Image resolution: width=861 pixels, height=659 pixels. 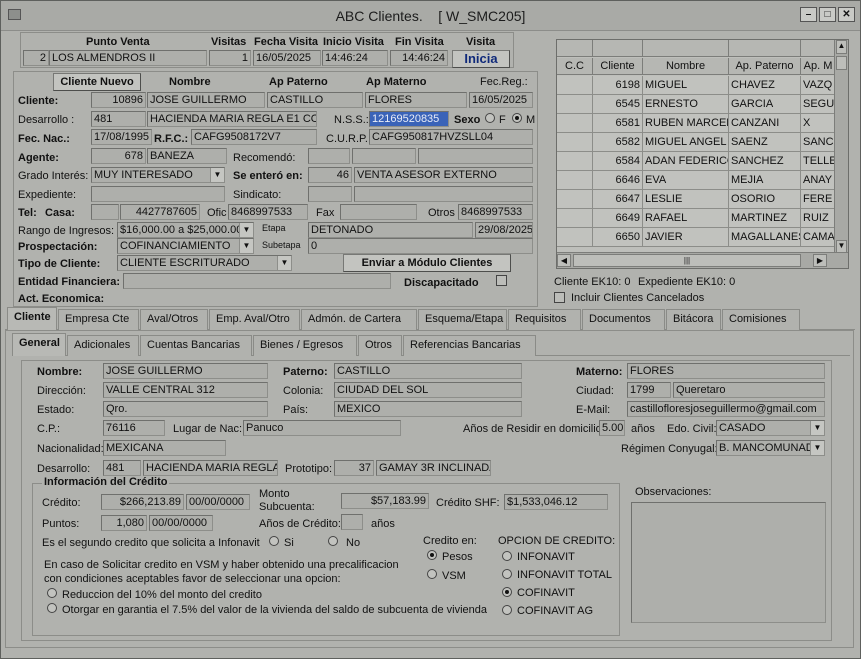 What do you see at coordinates (618, 199) in the screenshot?
I see `grid-cell-cliente: 6647` at bounding box center [618, 199].